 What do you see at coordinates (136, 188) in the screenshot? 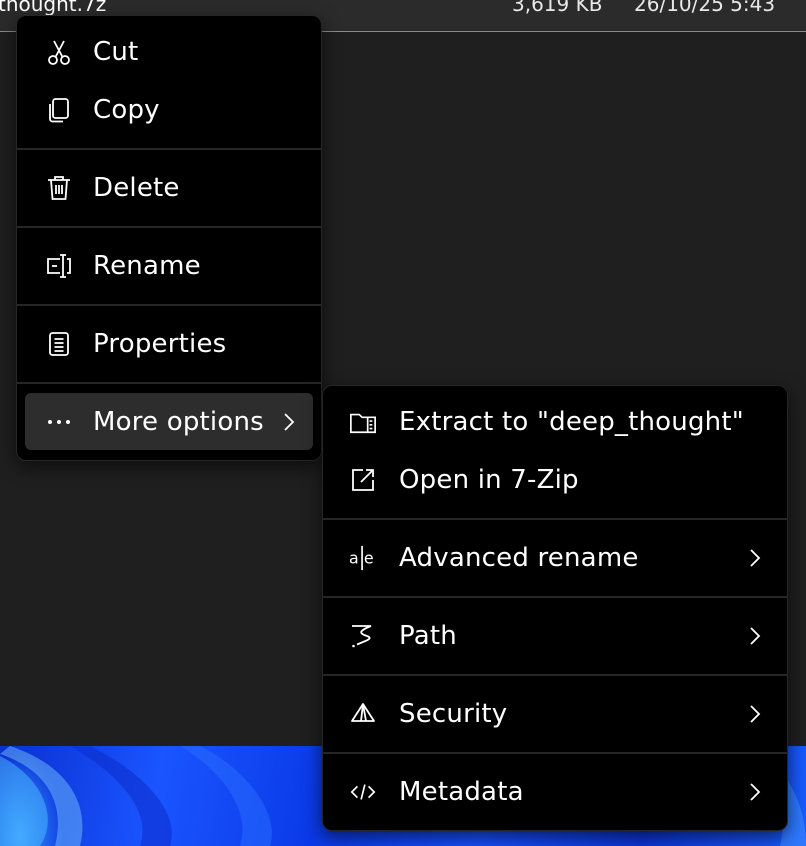
I see `menu-item-label: Delete` at bounding box center [136, 188].